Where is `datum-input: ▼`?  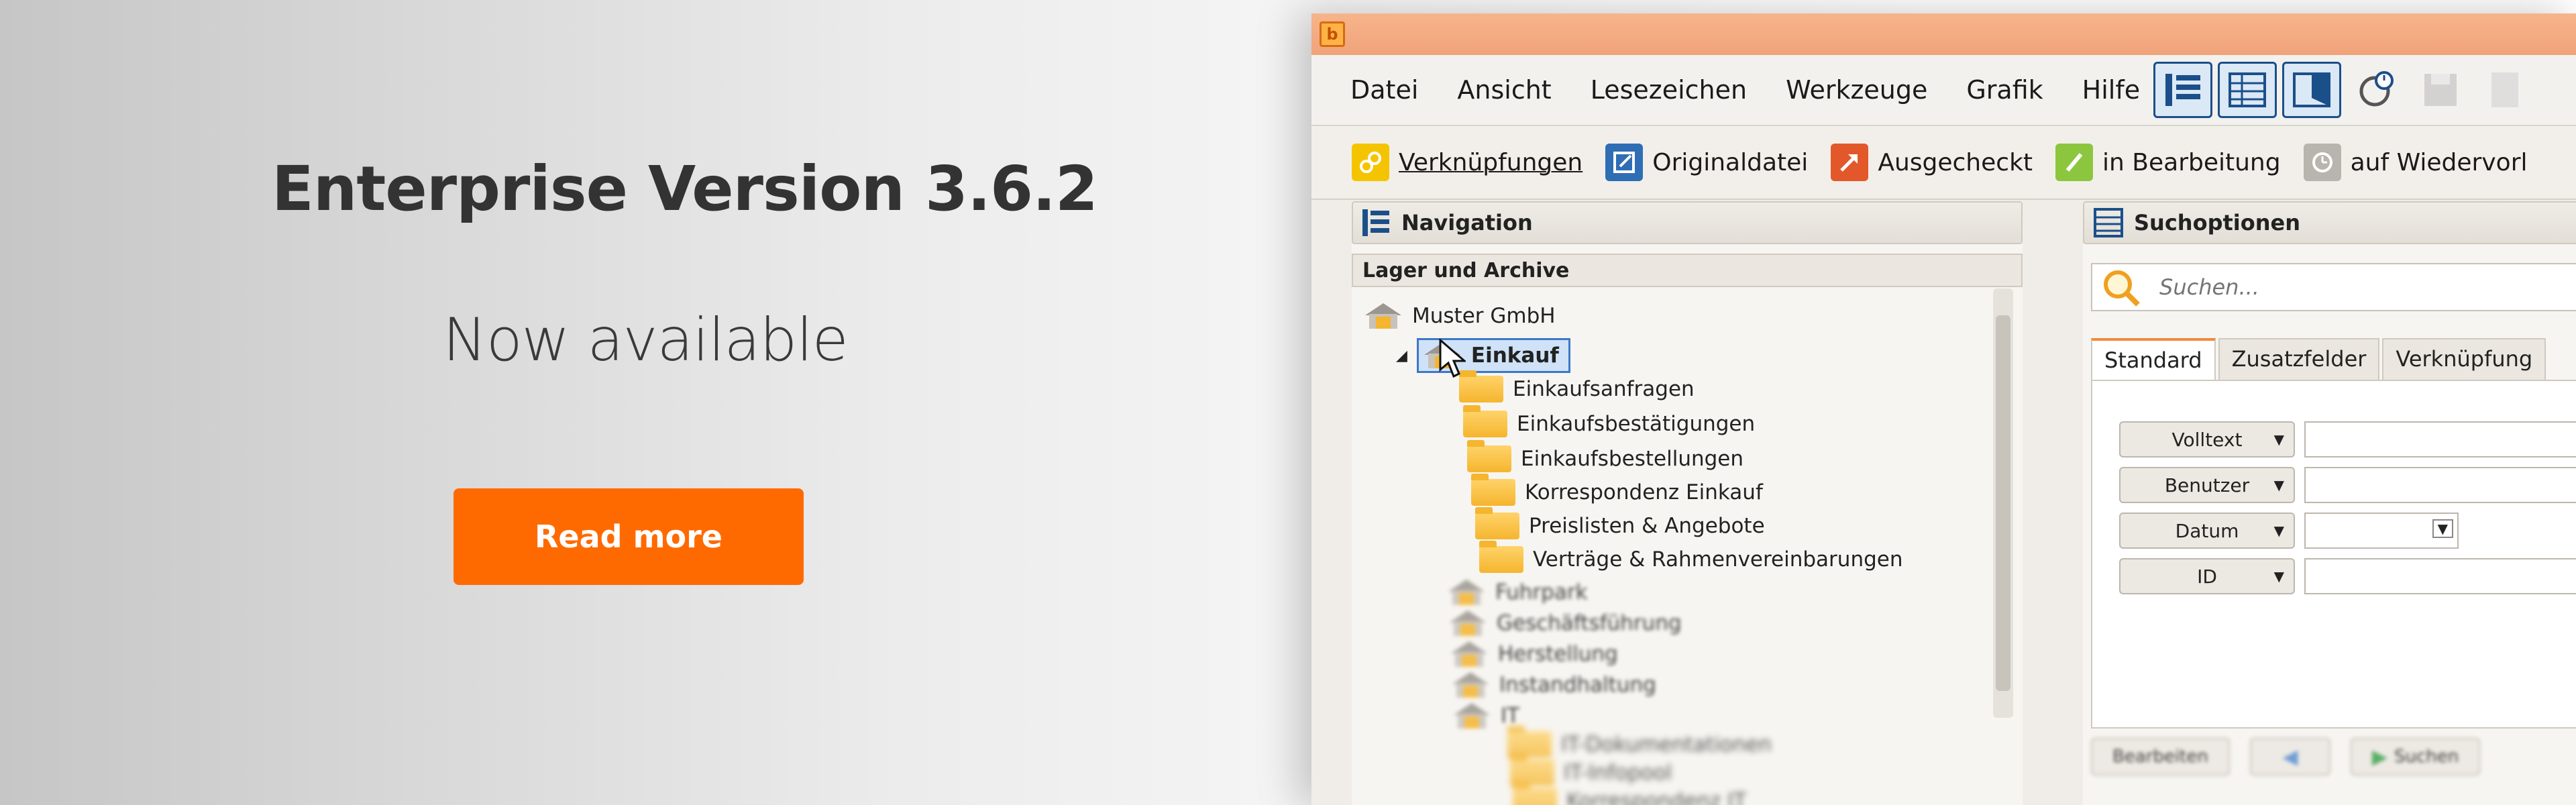 datum-input: ▼ is located at coordinates (2381, 531).